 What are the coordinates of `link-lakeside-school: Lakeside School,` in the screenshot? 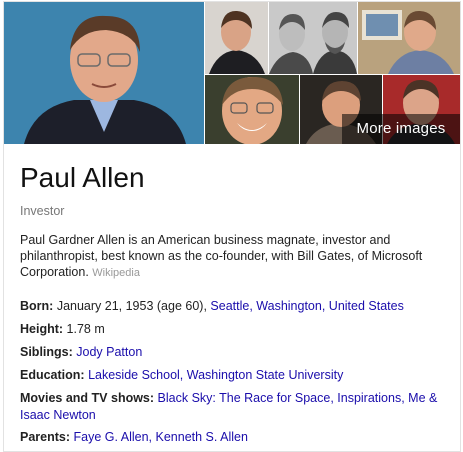 It's located at (135, 375).